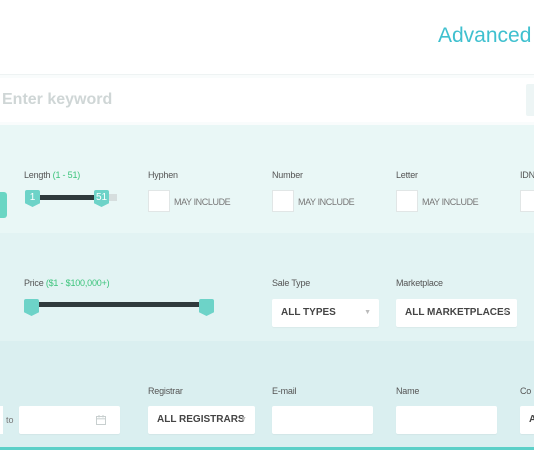  Describe the element at coordinates (202, 202) in the screenshot. I see `hyphen-option: MAY INCLUDE` at that location.